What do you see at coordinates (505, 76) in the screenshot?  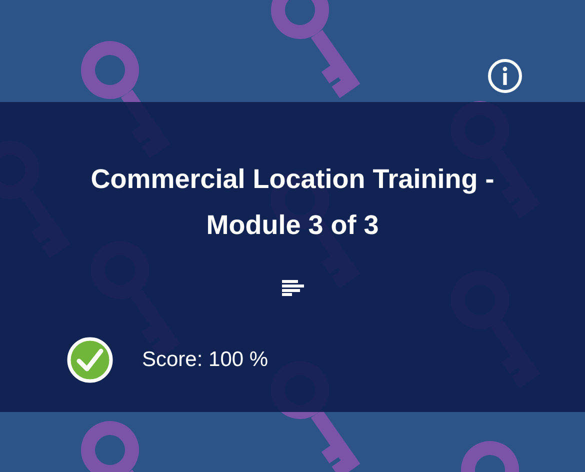 I see `info-icon` at bounding box center [505, 76].